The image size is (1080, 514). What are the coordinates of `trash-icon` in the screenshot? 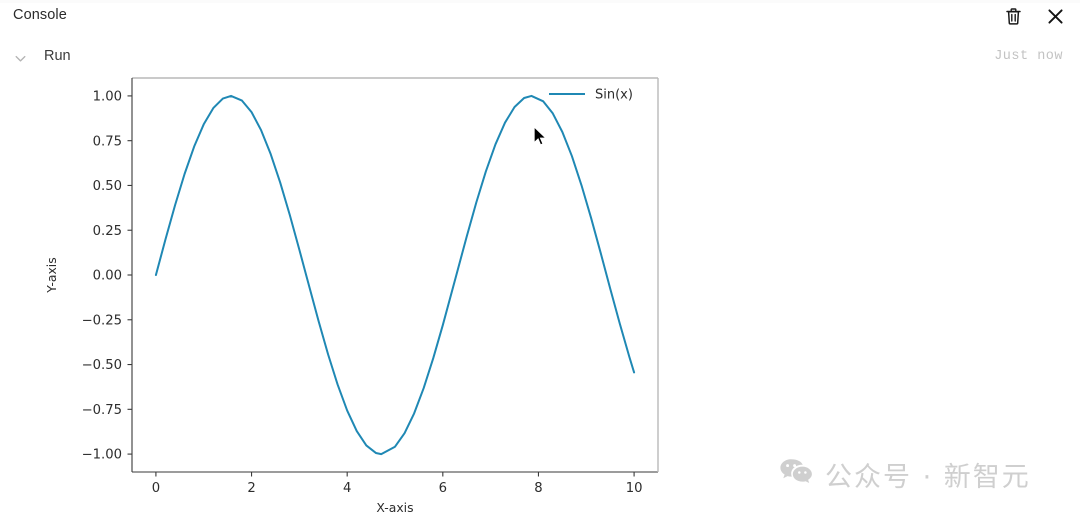 It's located at (1013, 16).